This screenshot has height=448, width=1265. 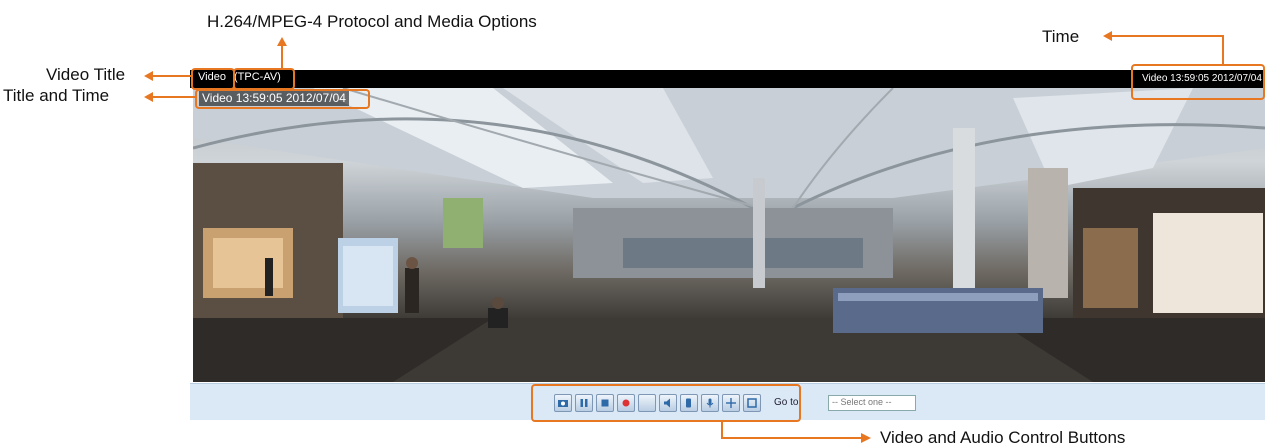 I want to click on annotation-control-buttons: Video and Audio Control Buttons, so click(x=1003, y=437).